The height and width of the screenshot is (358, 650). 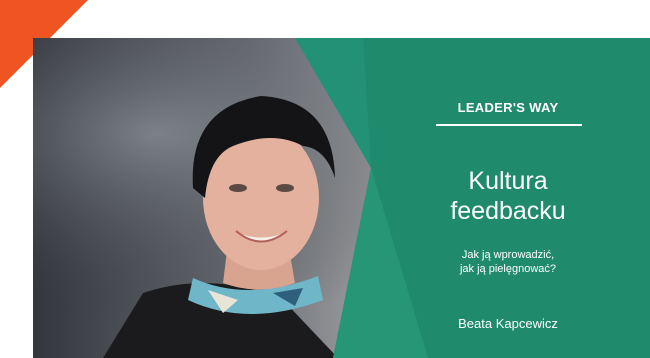 I want to click on title-line-1: Kultura, so click(x=508, y=181).